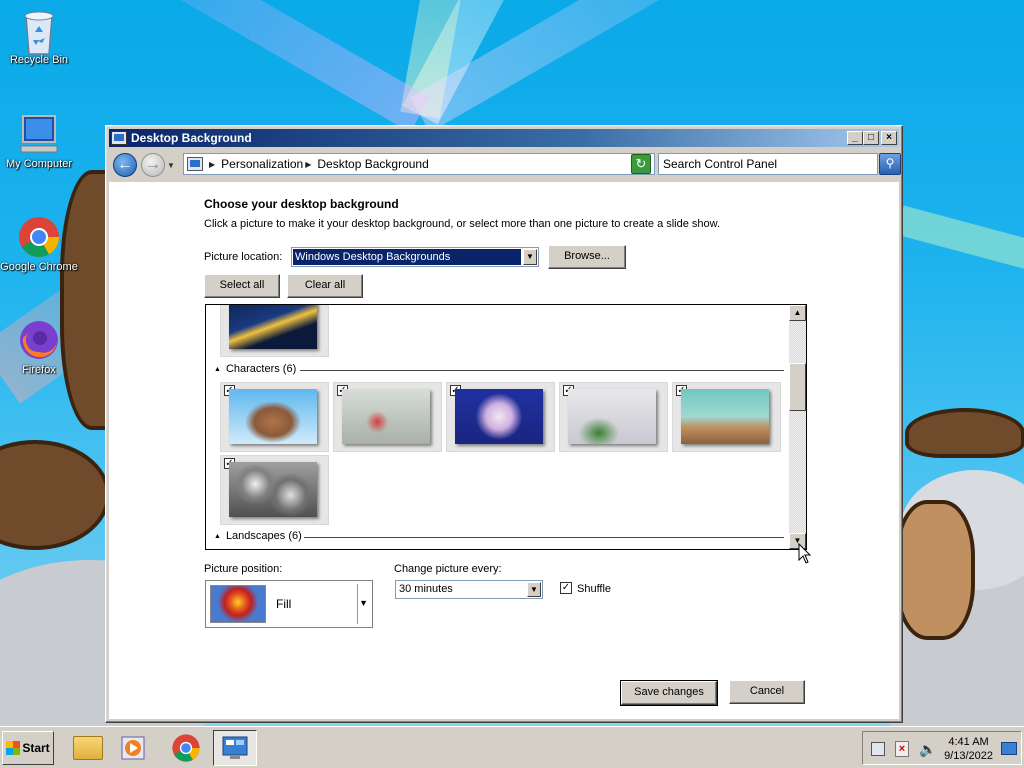 The height and width of the screenshot is (768, 1024). Describe the element at coordinates (968, 742) in the screenshot. I see `clock-time: 4:41 AM` at that location.